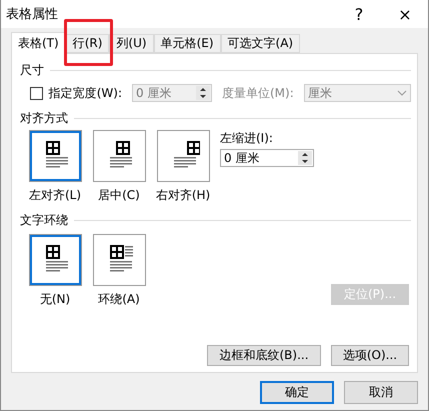  Describe the element at coordinates (183, 195) in the screenshot. I see `option-label: 右对齐(H)` at that location.